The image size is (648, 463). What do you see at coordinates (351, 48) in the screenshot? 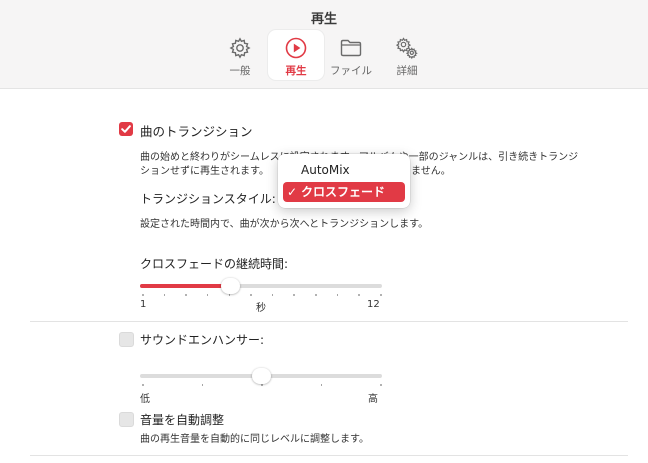
I see `folder-icon` at bounding box center [351, 48].